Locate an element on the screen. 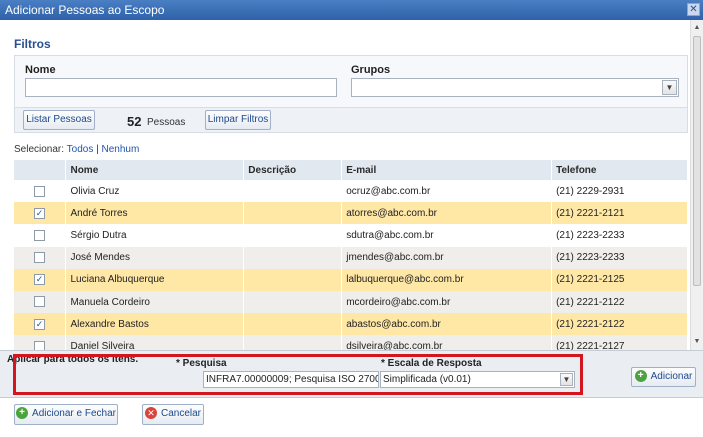  row-email: abastos@abc.com.br is located at coordinates (447, 324).